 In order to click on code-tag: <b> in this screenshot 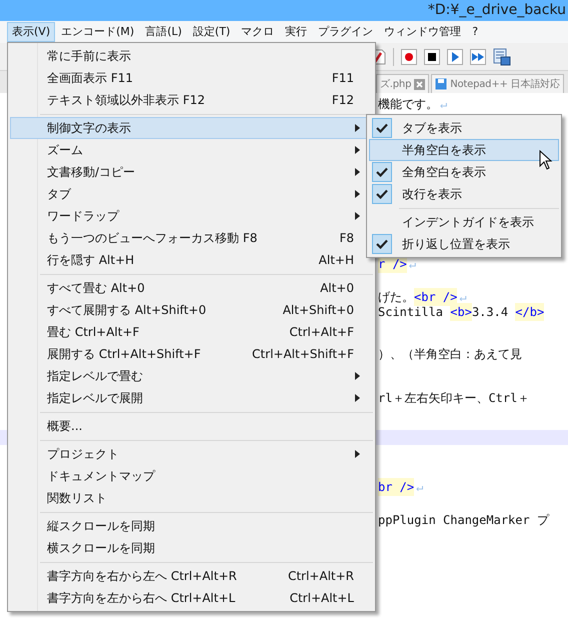, I will do `click(461, 311)`.